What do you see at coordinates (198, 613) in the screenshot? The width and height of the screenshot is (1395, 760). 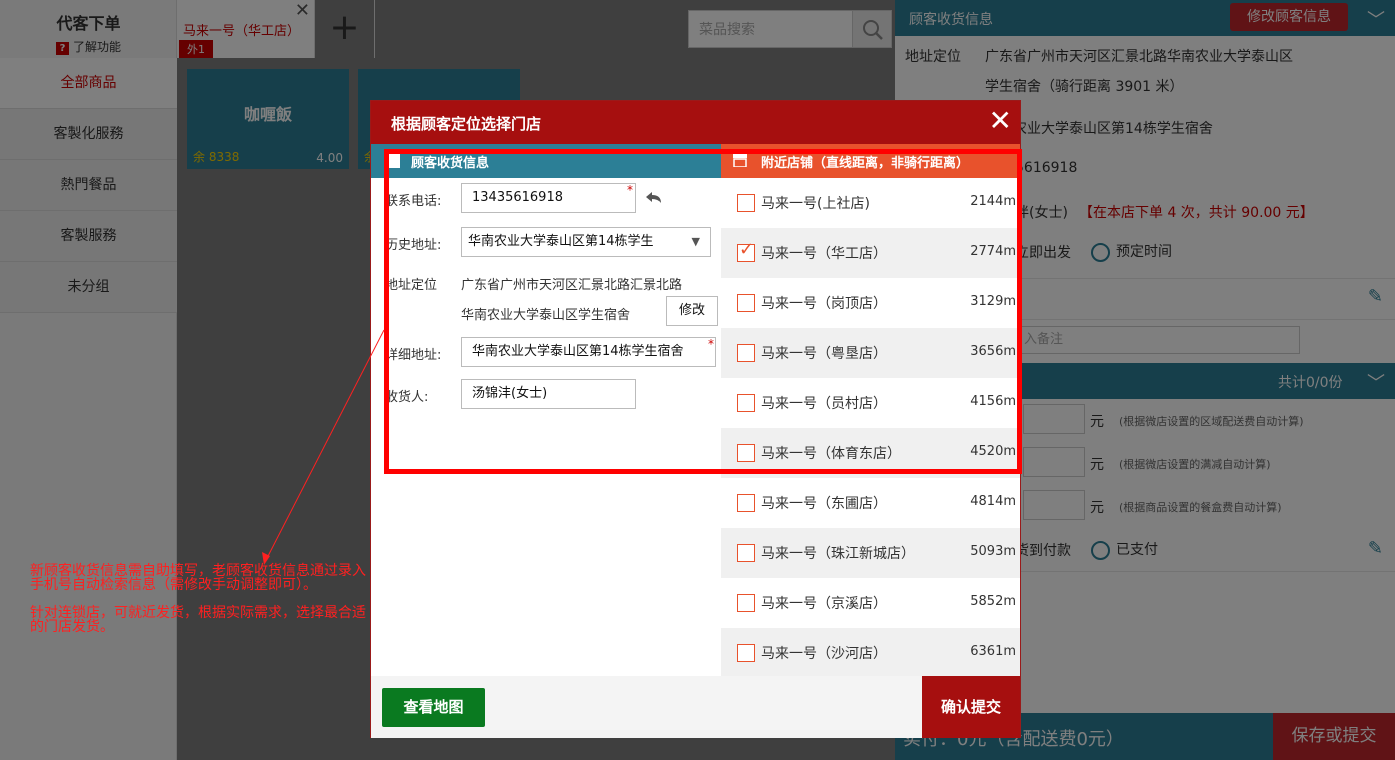 I see `annotation-line3: 针对连锁店，可就近发货，根据实际需求，选择最合适` at bounding box center [198, 613].